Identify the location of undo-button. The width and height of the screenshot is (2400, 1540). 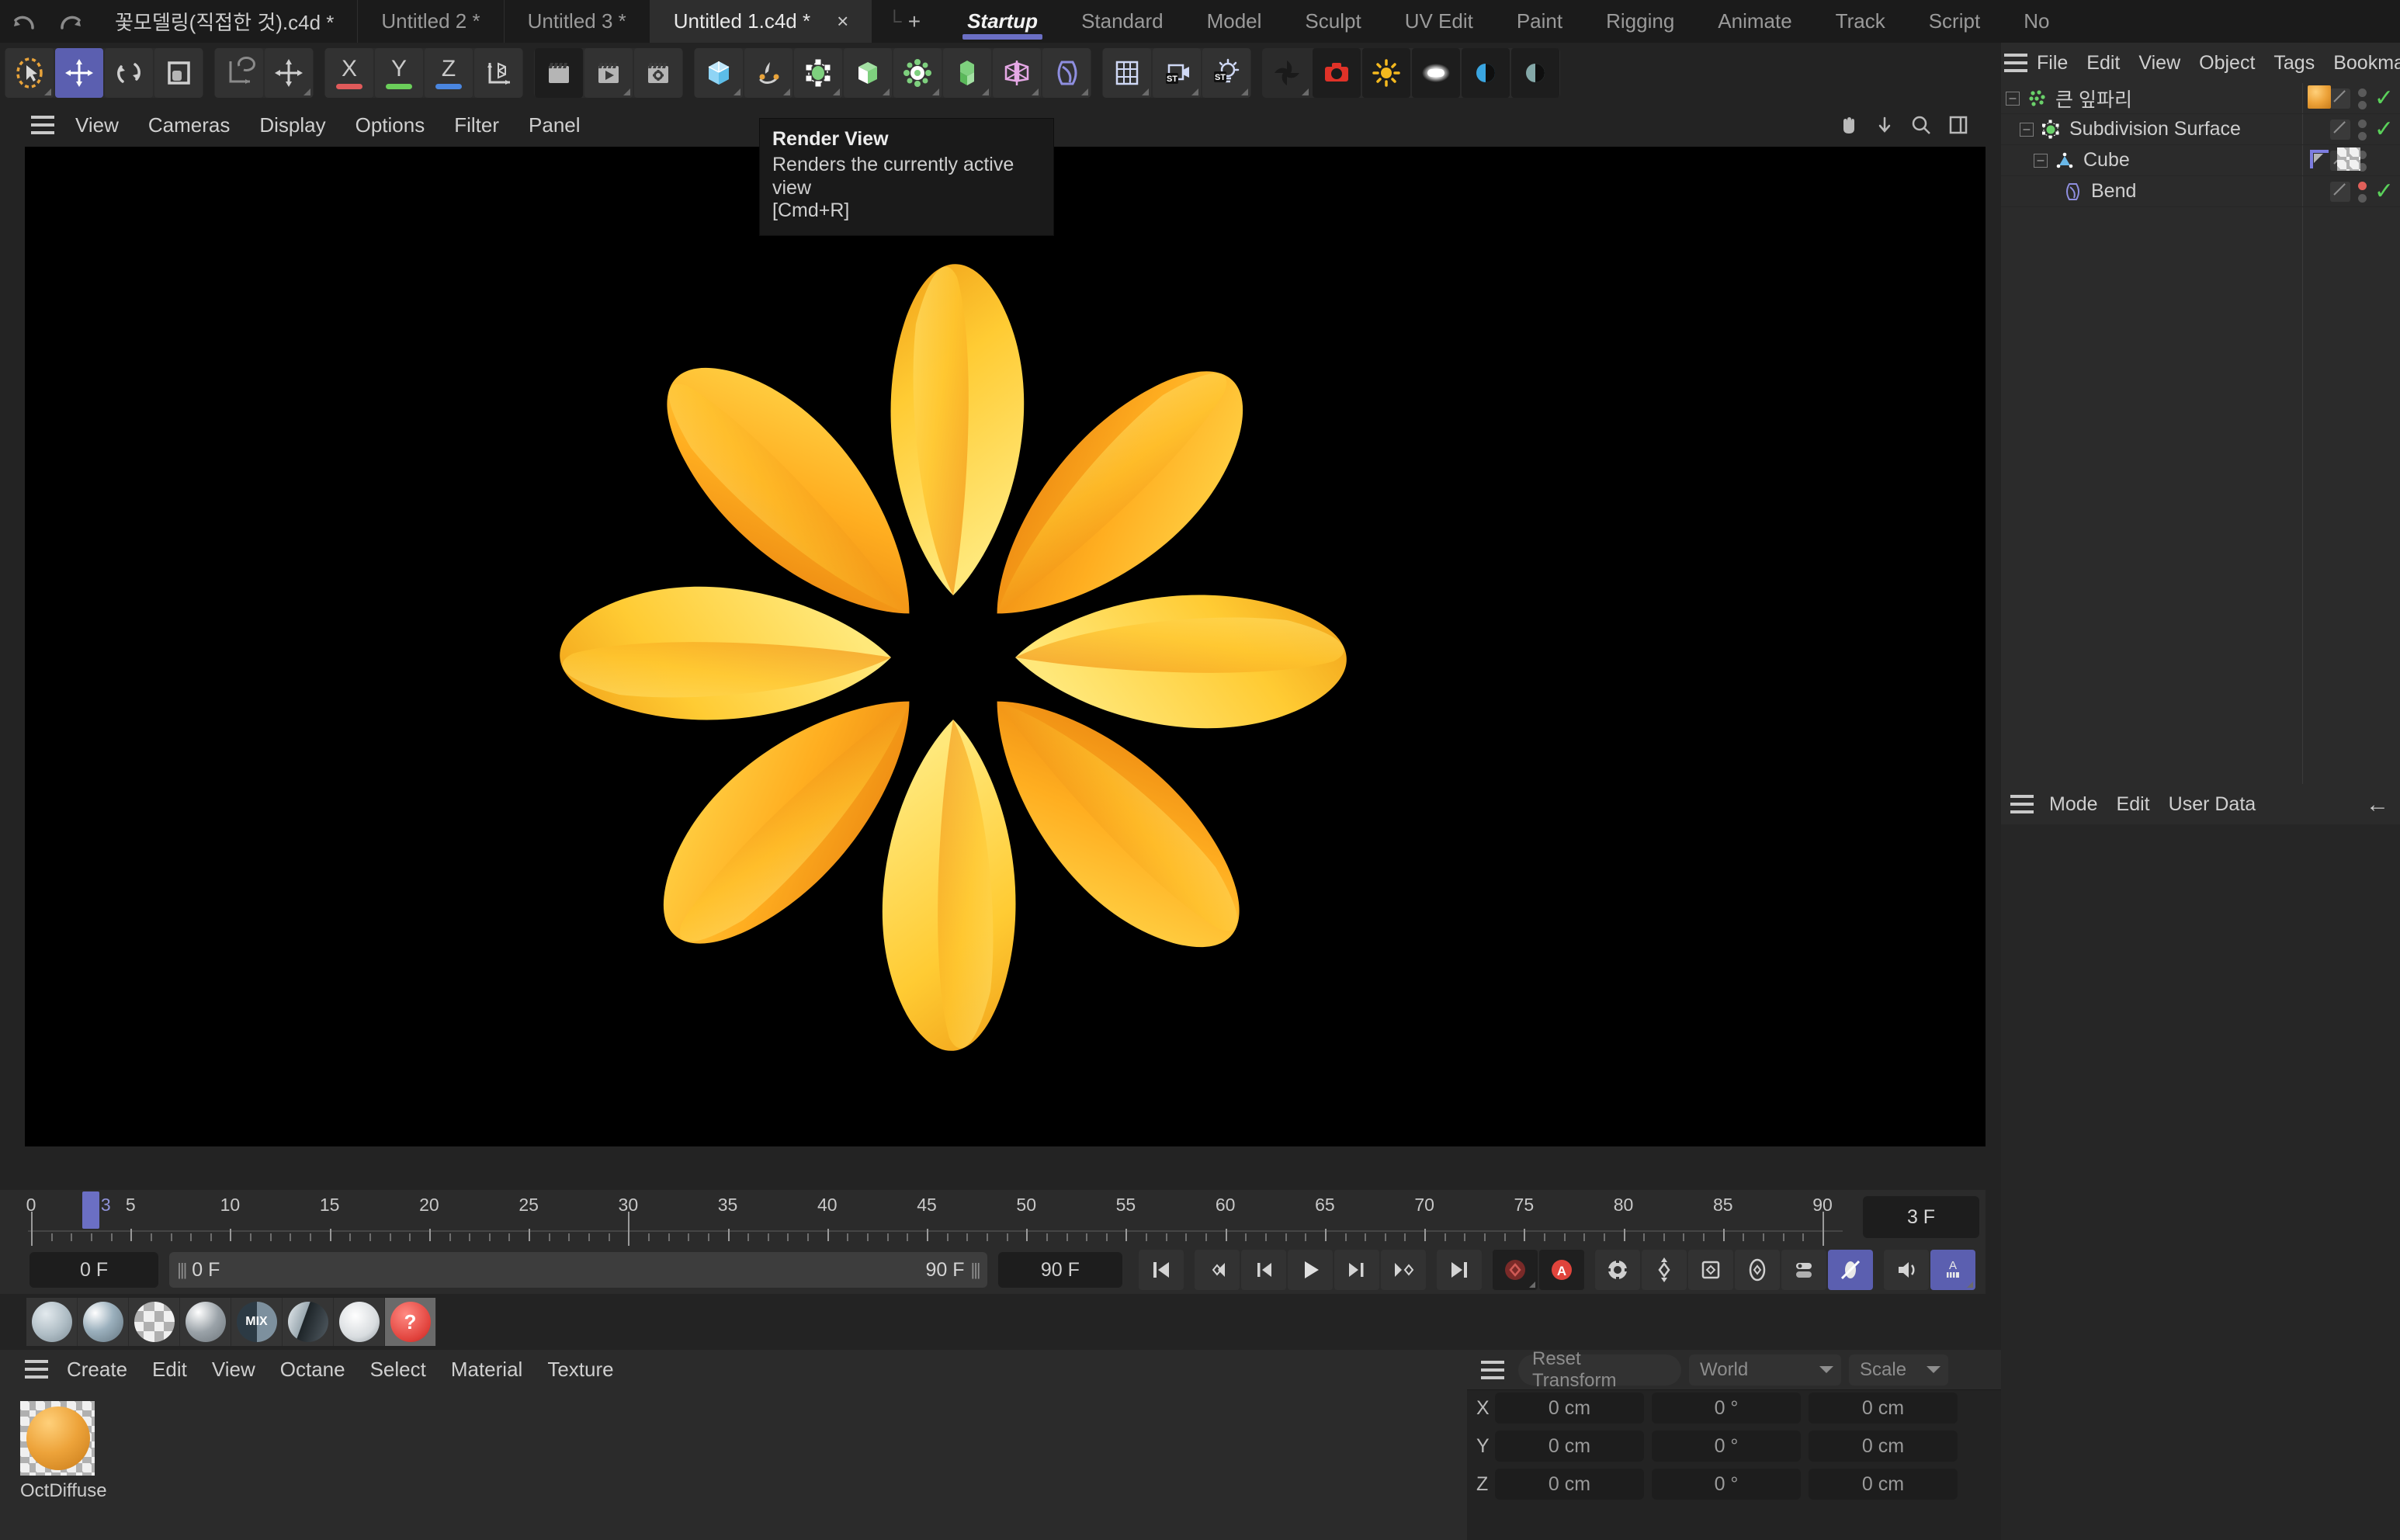
(25, 21).